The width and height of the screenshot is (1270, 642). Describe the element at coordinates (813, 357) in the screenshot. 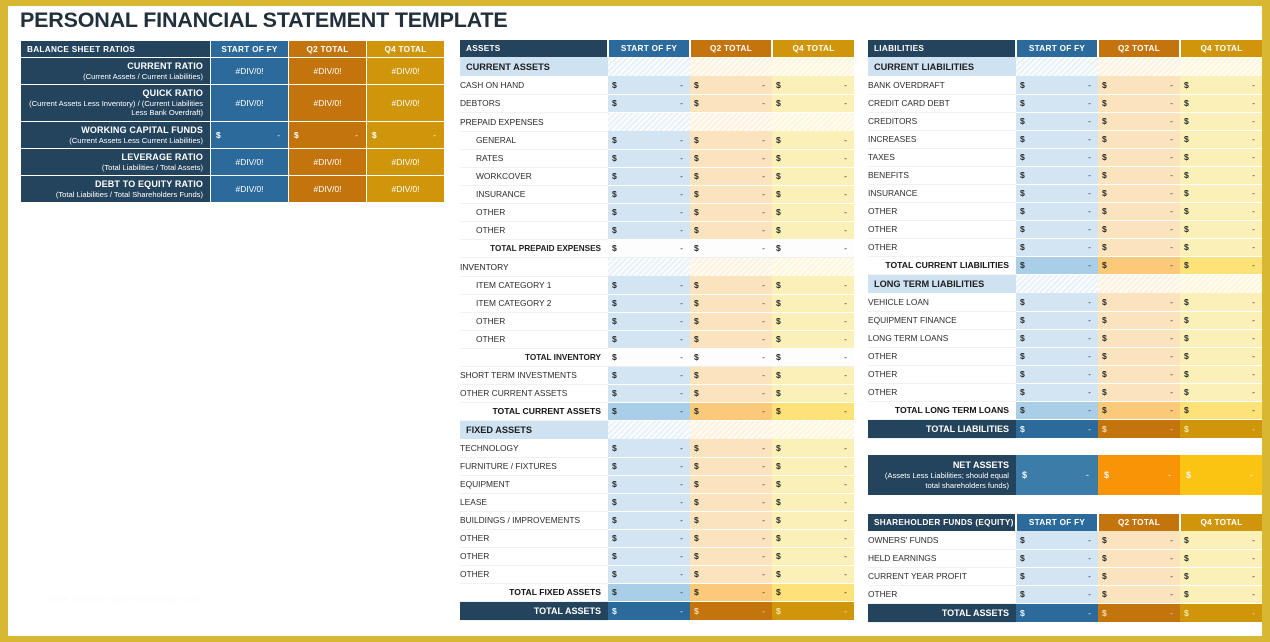

I see `assets-subtotal-q4: $ -` at that location.